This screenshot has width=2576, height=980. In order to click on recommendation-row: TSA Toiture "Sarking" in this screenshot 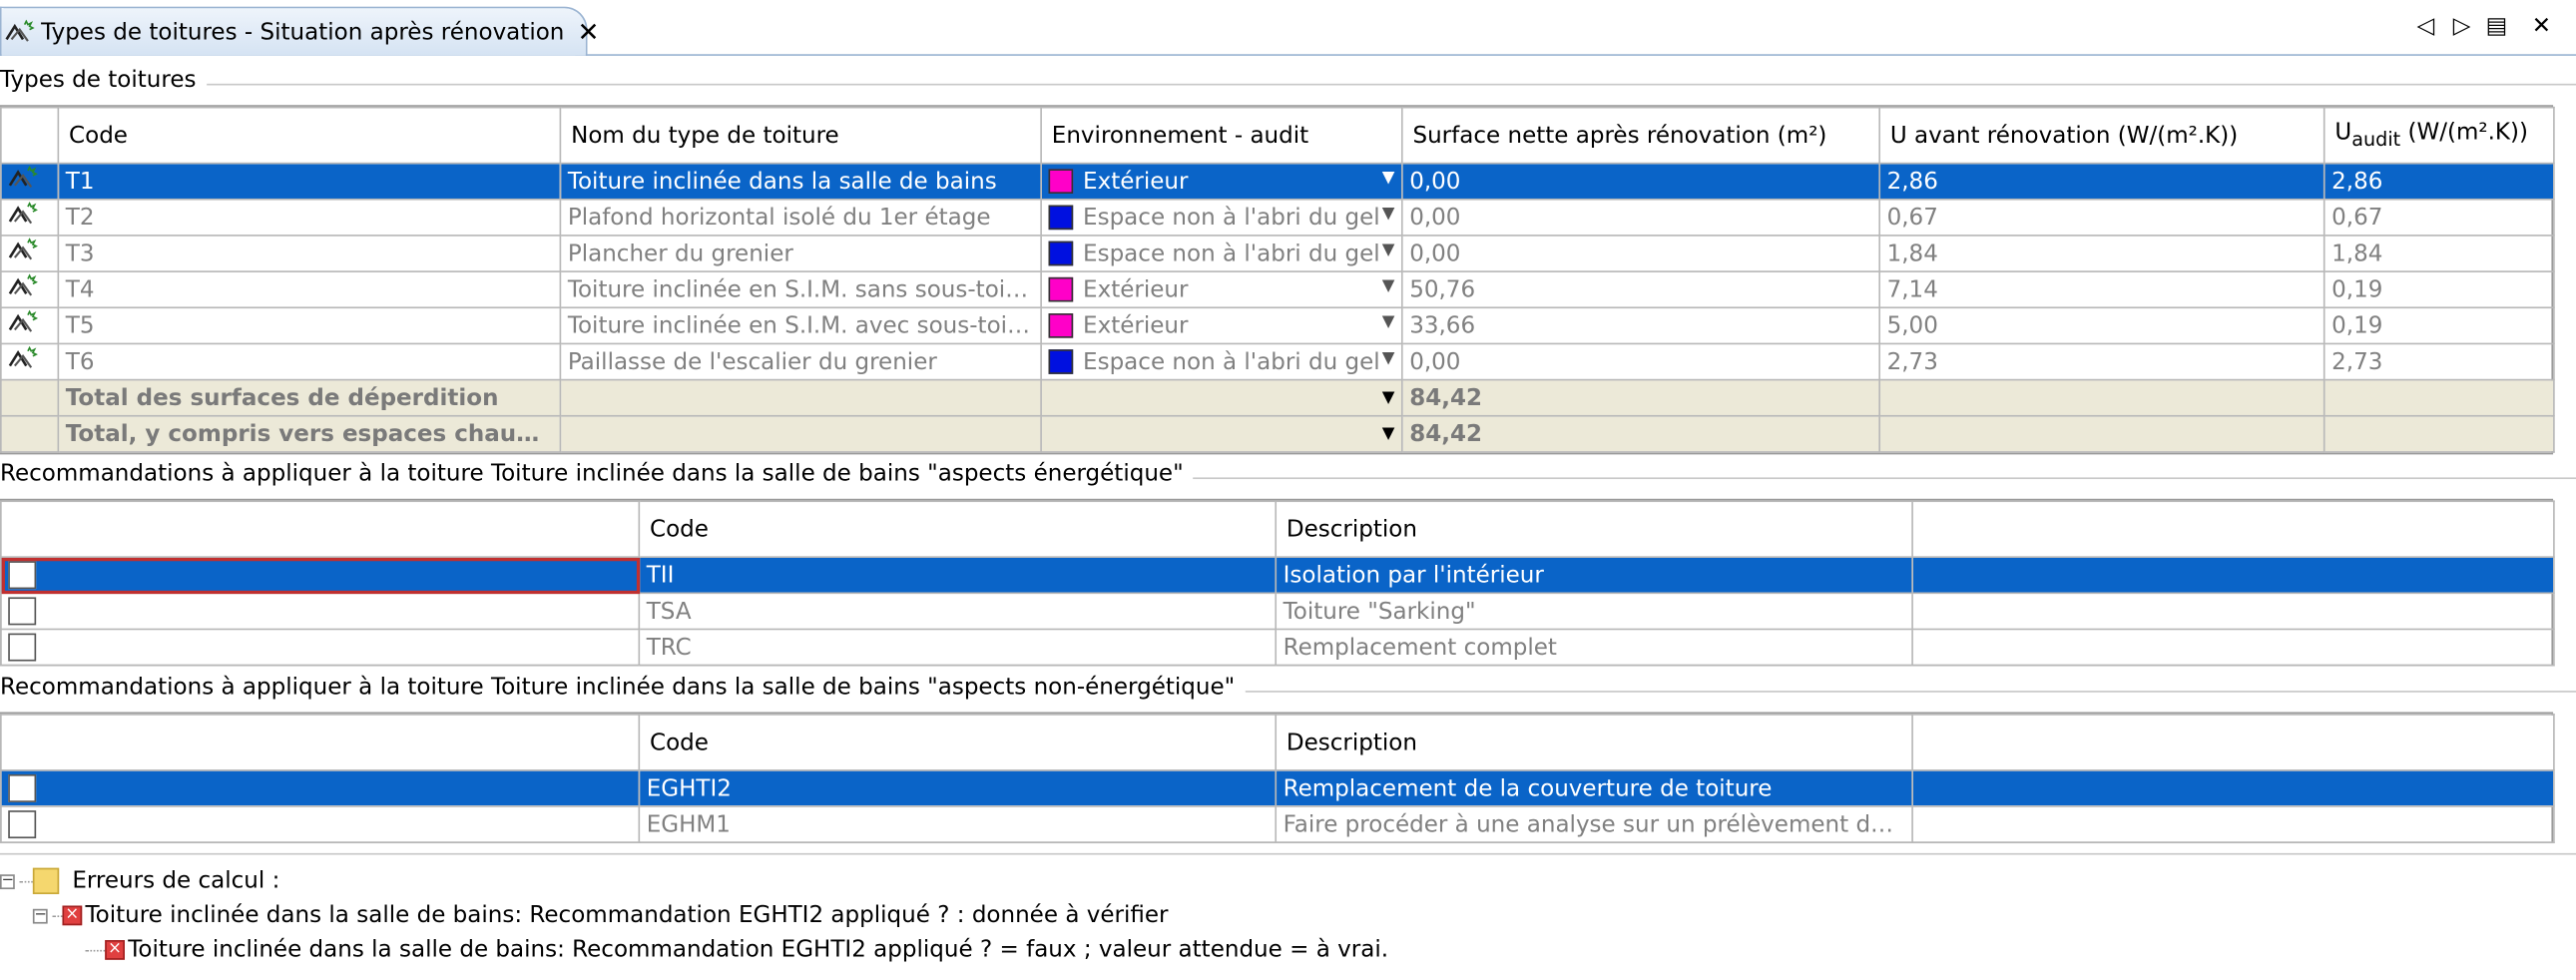, I will do `click(1278, 611)`.